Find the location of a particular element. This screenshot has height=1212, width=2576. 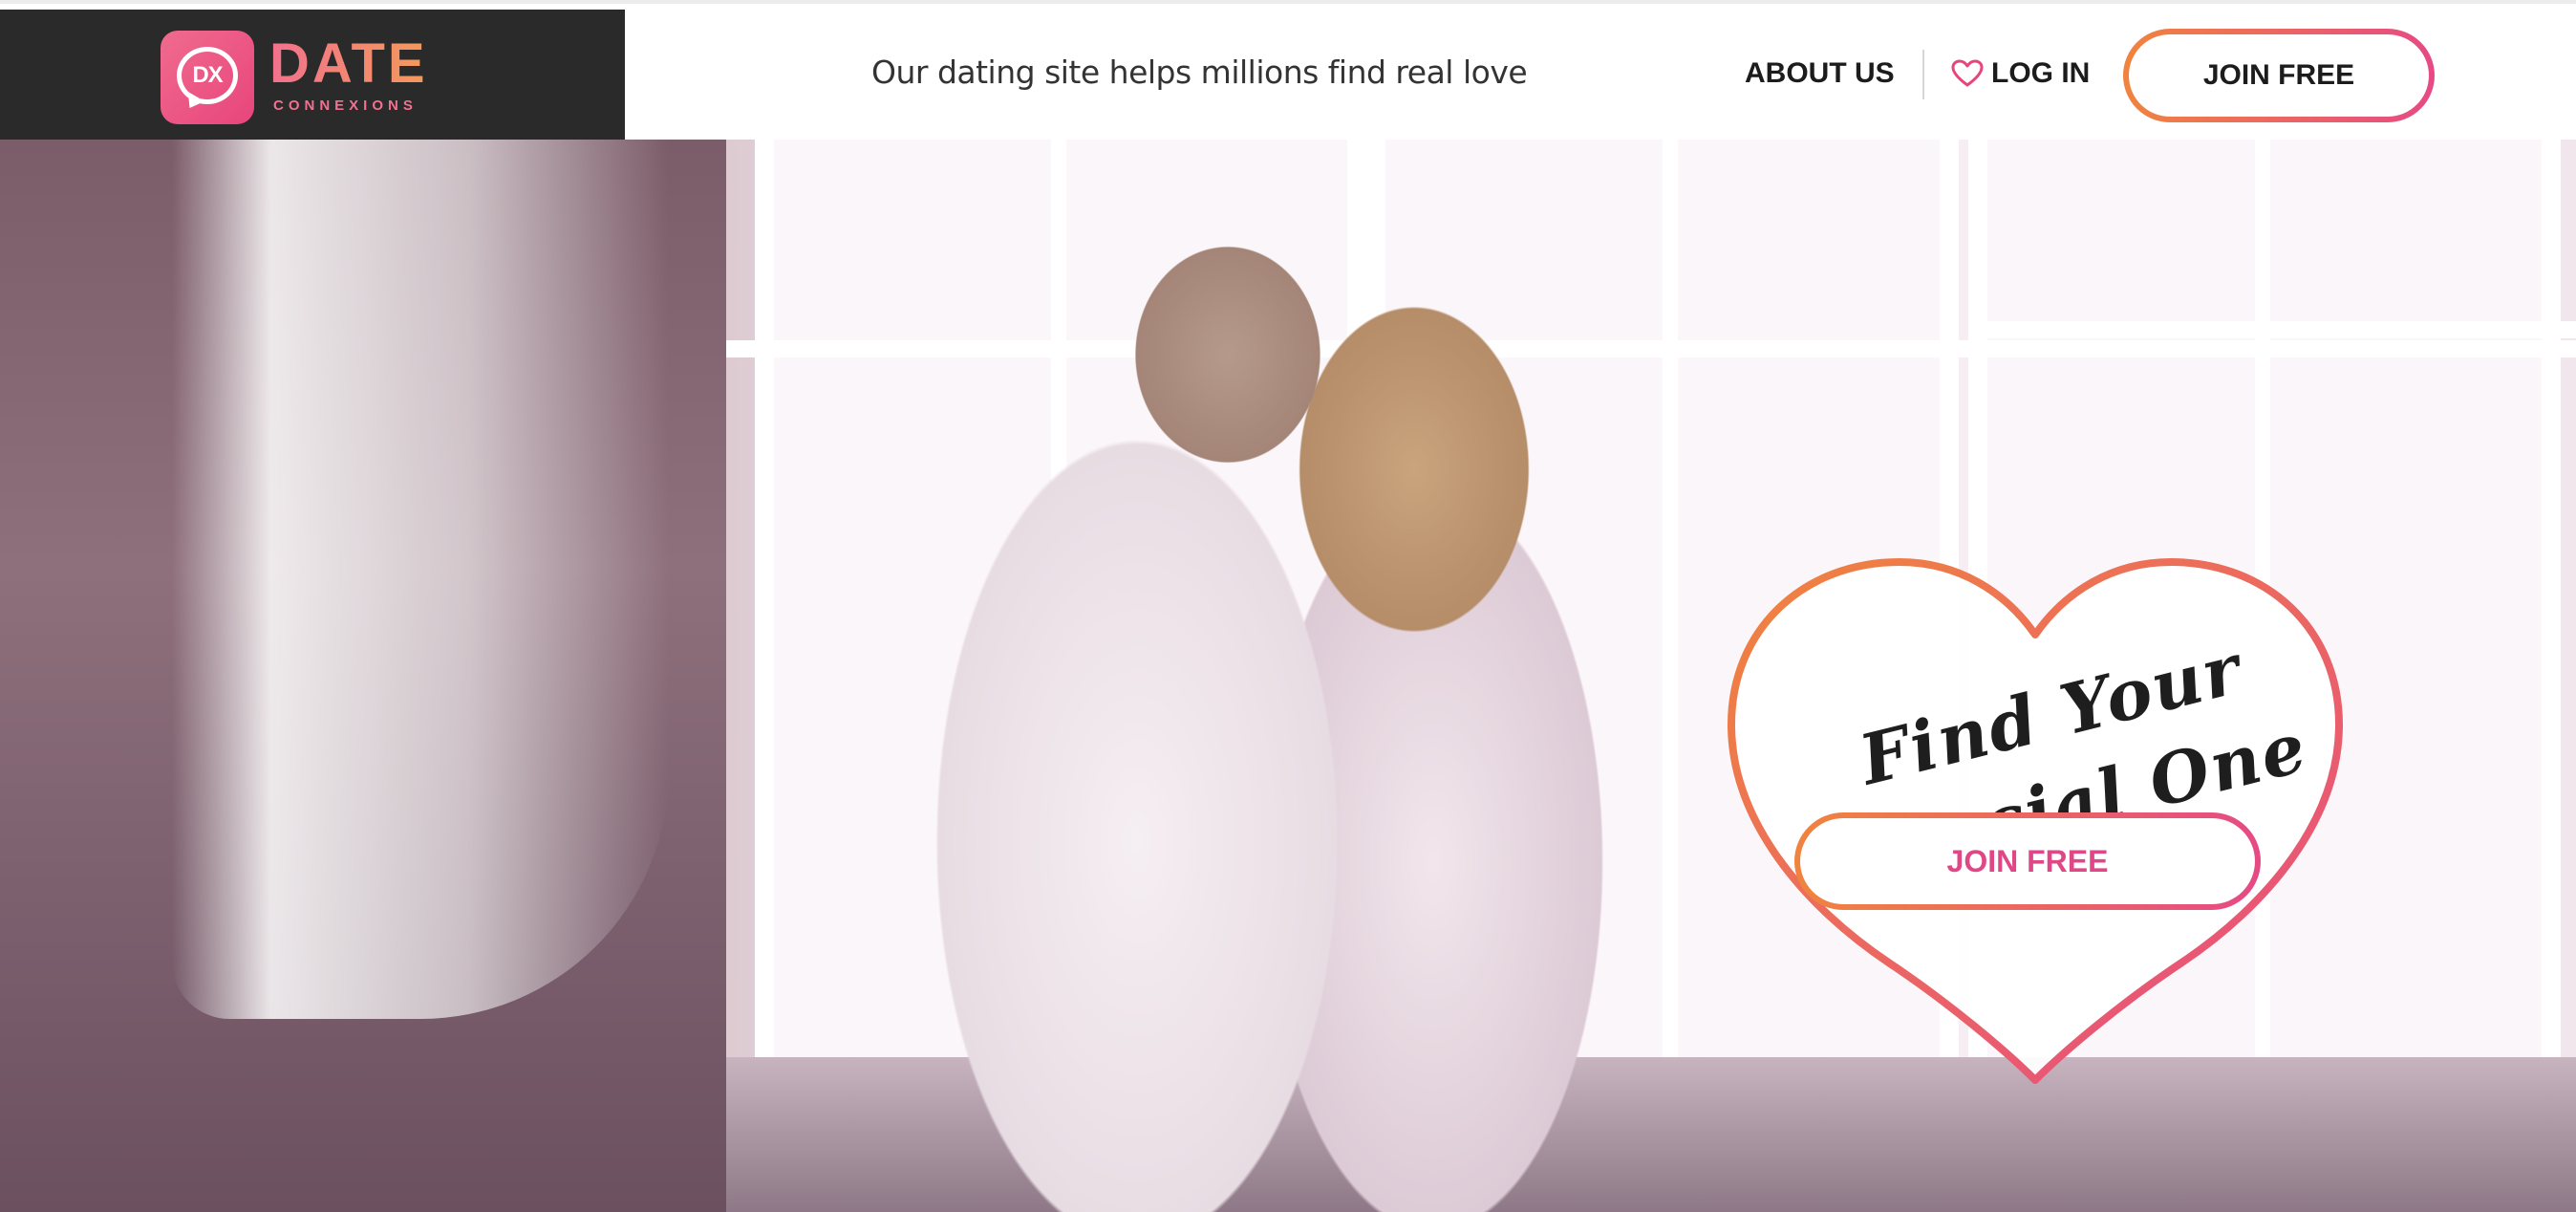

join-free-button-hero: JOIN FREE is located at coordinates (2027, 861).